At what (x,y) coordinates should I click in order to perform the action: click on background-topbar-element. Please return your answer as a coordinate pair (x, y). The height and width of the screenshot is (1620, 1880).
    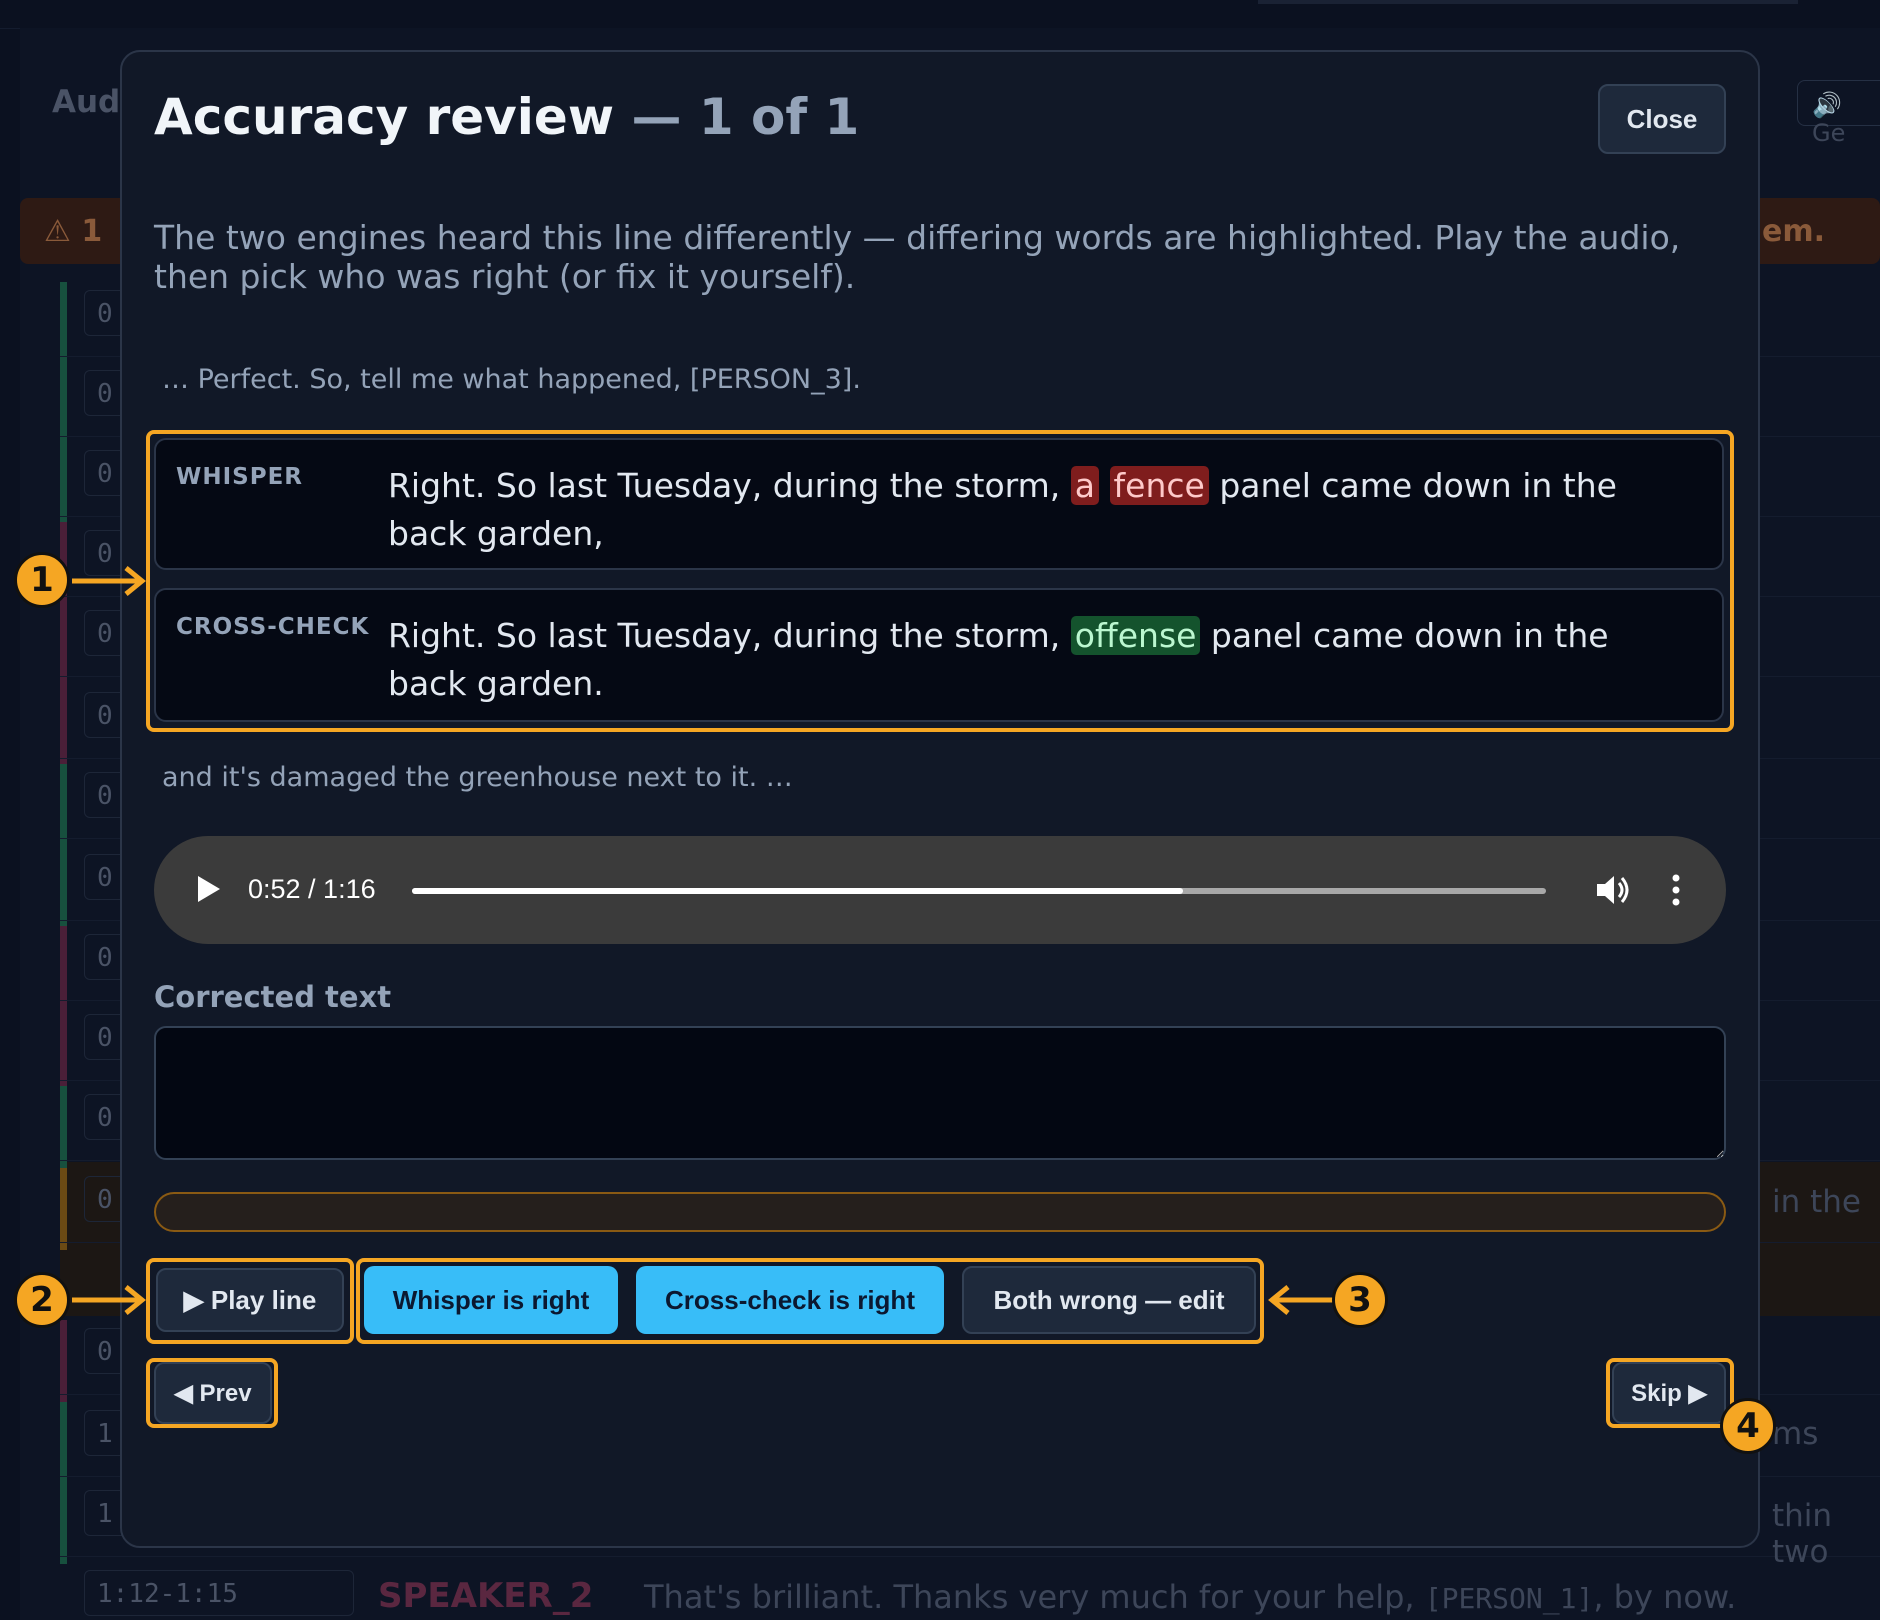
    Looking at the image, I should click on (1528, 2).